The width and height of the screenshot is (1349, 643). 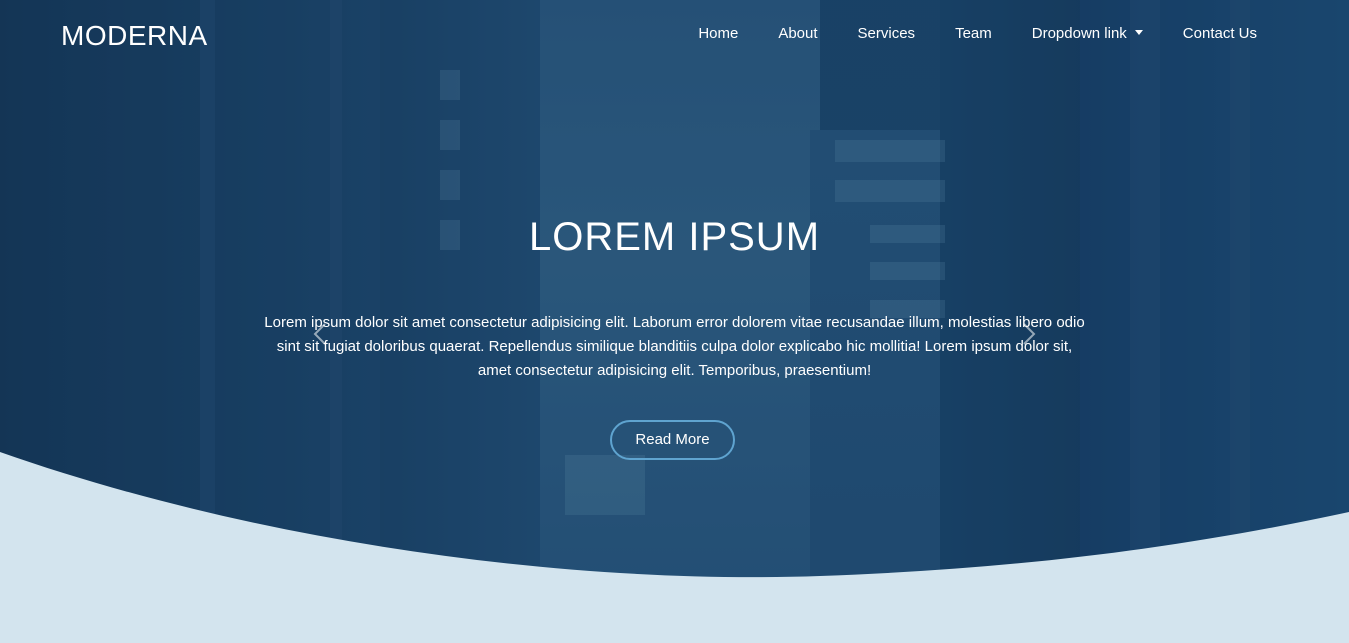 I want to click on nav-item-team: Team, so click(x=973, y=33).